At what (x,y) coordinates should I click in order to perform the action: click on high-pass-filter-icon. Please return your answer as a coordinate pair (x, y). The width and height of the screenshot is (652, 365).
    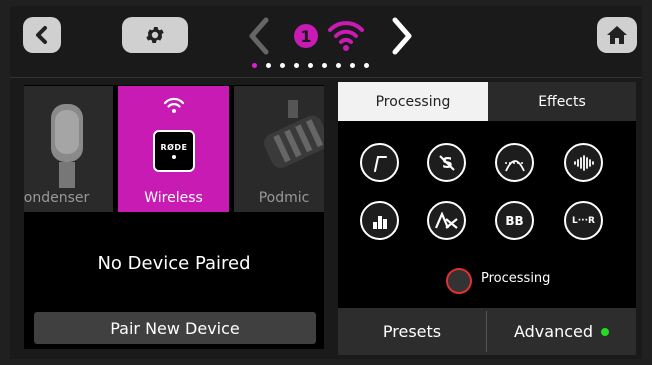
    Looking at the image, I should click on (380, 163).